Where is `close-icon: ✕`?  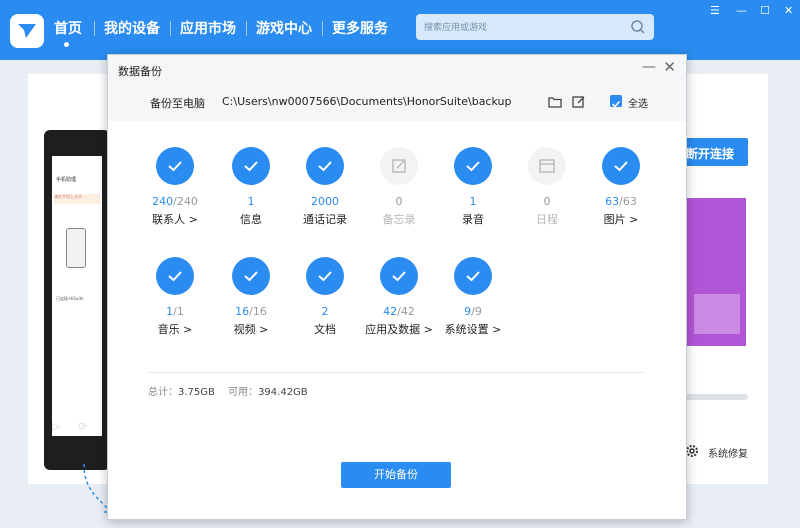 close-icon: ✕ is located at coordinates (788, 10).